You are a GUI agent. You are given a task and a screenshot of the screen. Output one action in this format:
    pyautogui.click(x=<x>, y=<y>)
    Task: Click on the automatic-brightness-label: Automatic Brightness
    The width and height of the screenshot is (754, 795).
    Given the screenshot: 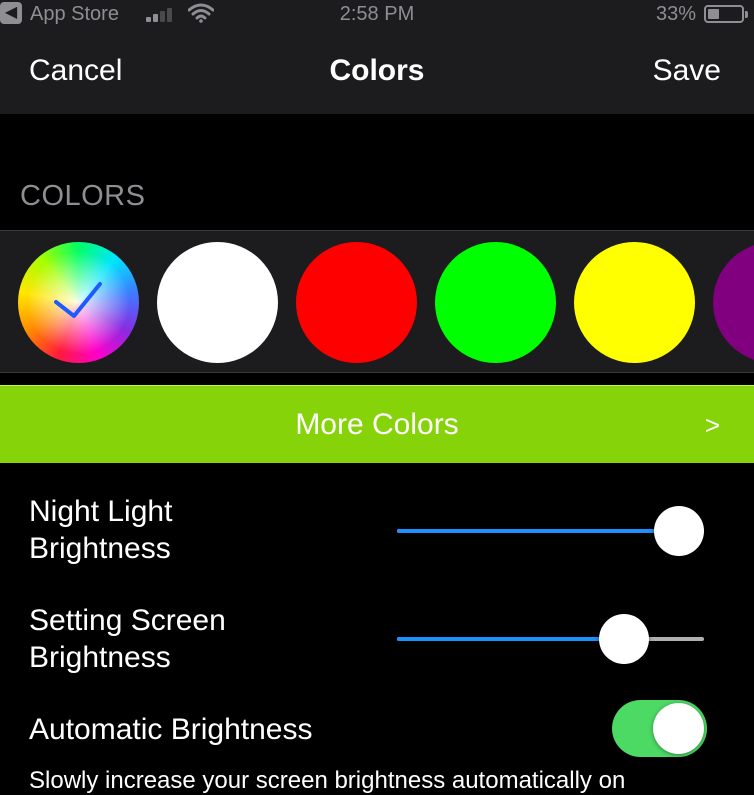 What is the action you would take?
    pyautogui.click(x=171, y=729)
    